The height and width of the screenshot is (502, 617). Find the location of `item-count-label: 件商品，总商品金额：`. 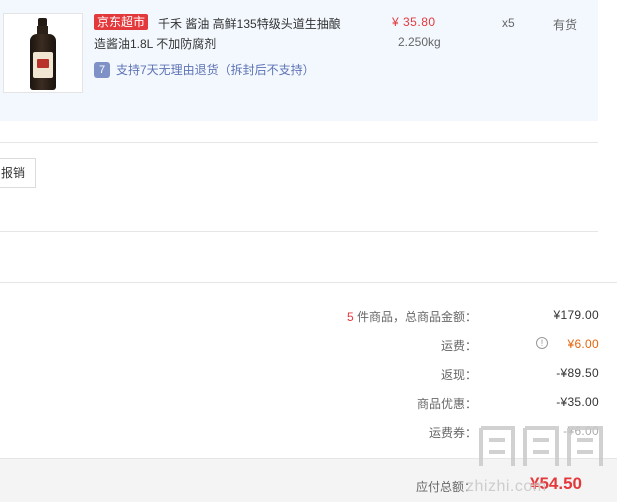

item-count-label: 件商品，总商品金额： is located at coordinates (416, 317).